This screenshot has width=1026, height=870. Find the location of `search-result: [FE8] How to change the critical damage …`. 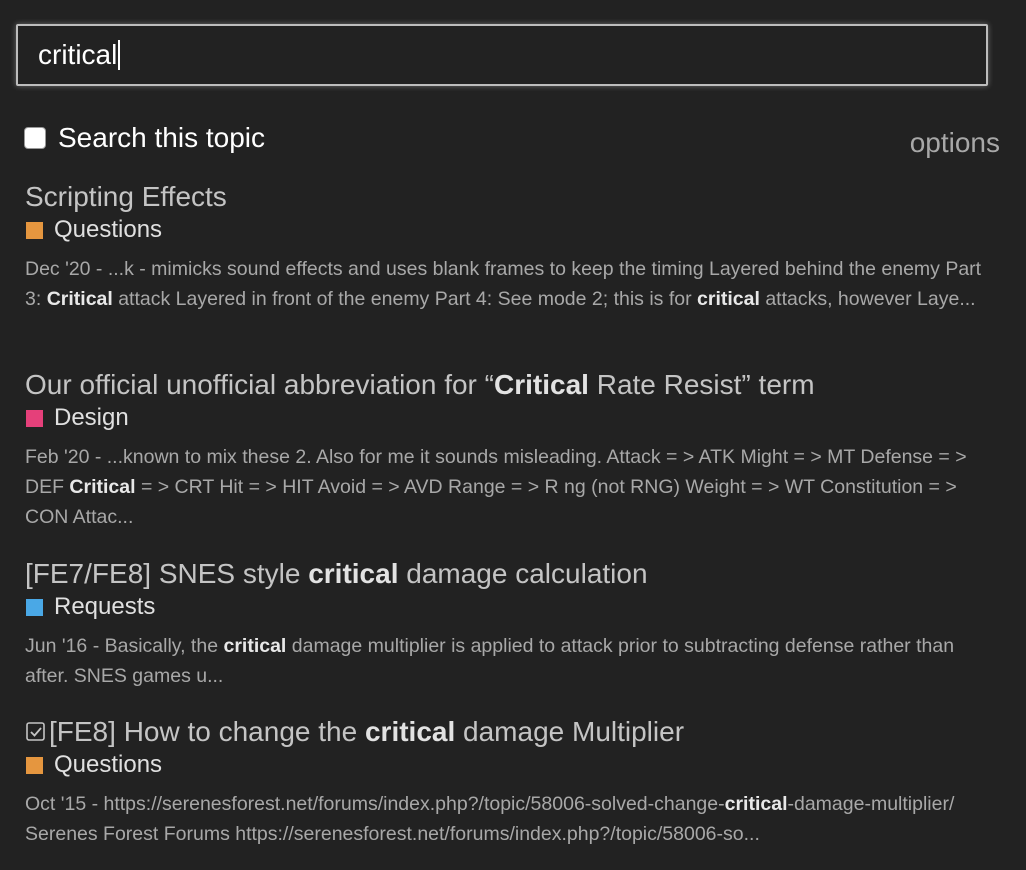

search-result: [FE8] How to change the critical damage … is located at coordinates (512, 782).